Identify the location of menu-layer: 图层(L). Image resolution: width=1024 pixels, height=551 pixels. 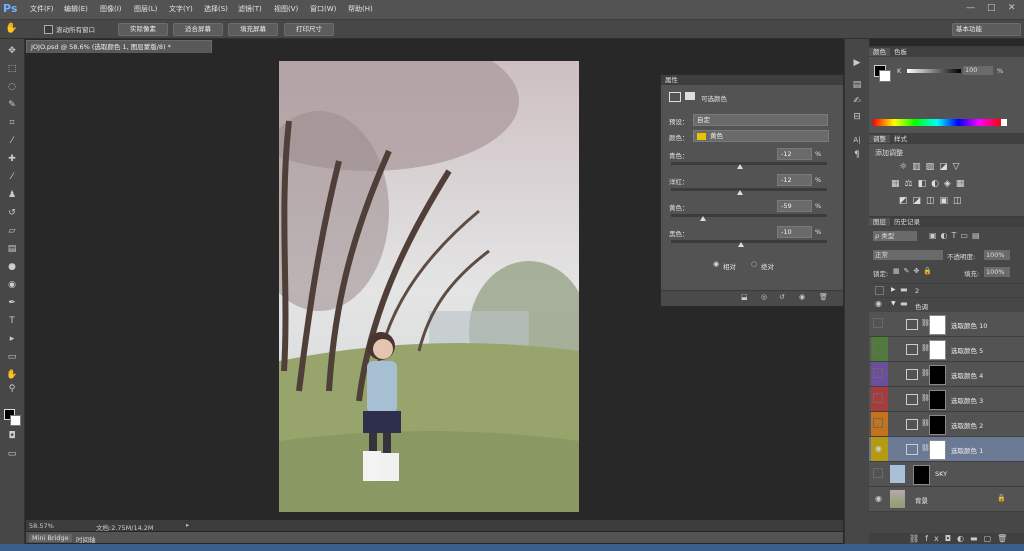
(145, 9).